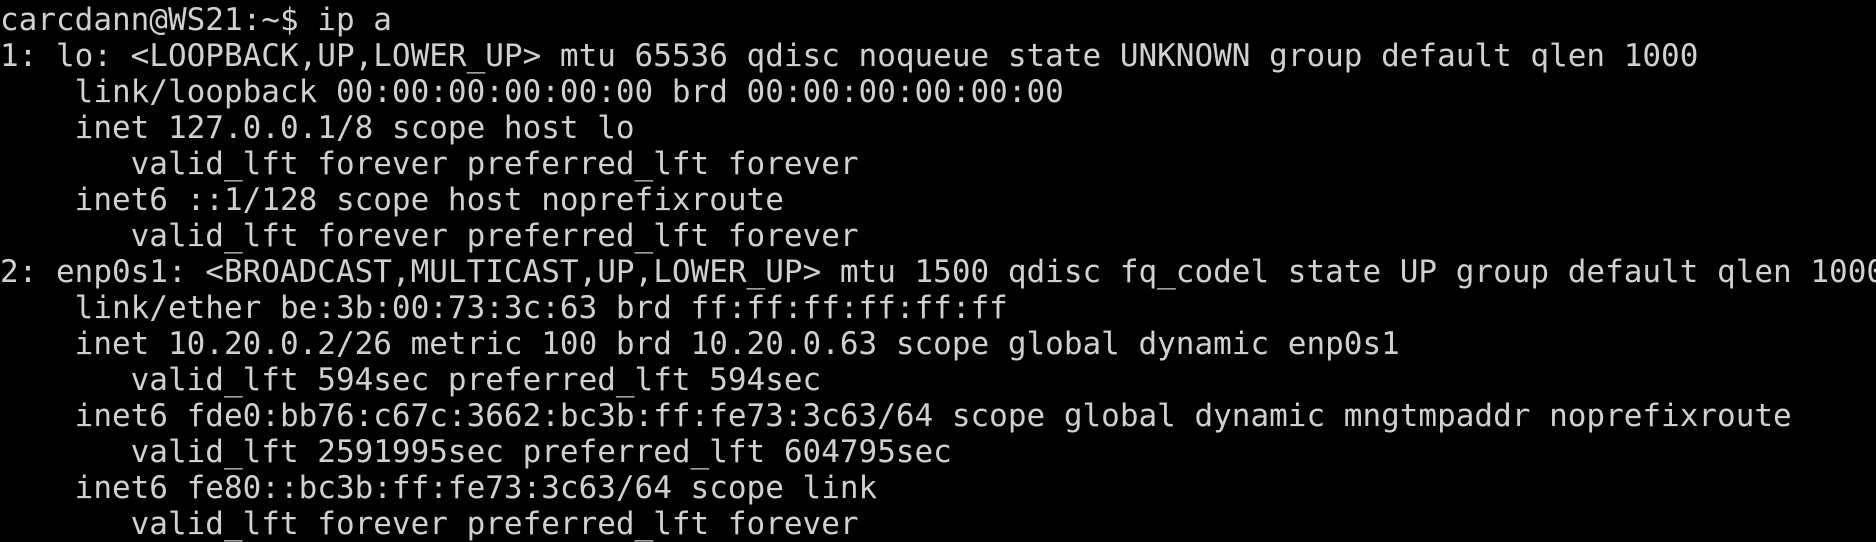 The height and width of the screenshot is (542, 1876). Describe the element at coordinates (429, 524) in the screenshot. I see `enp0s1-inet6-link-lifetime-line: valid_lft forever preferred_lft forever` at that location.